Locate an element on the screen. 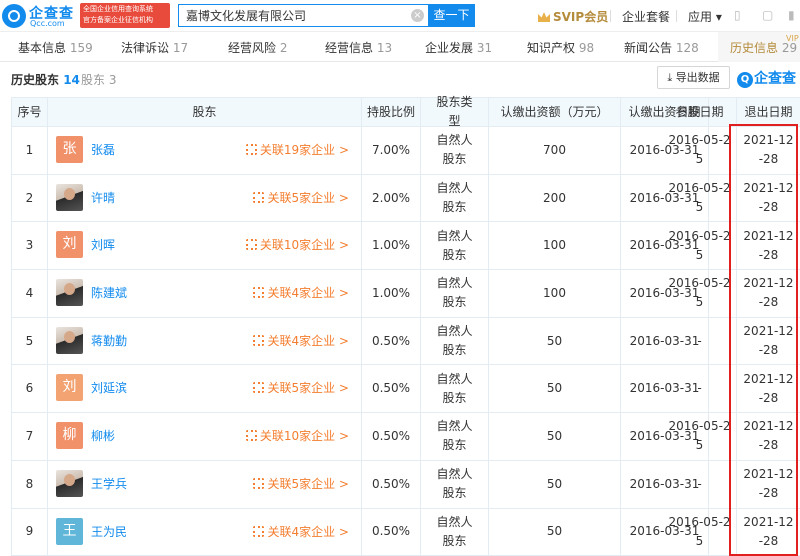 This screenshot has height=556, width=800. subtab-count: 3 is located at coordinates (112, 80).